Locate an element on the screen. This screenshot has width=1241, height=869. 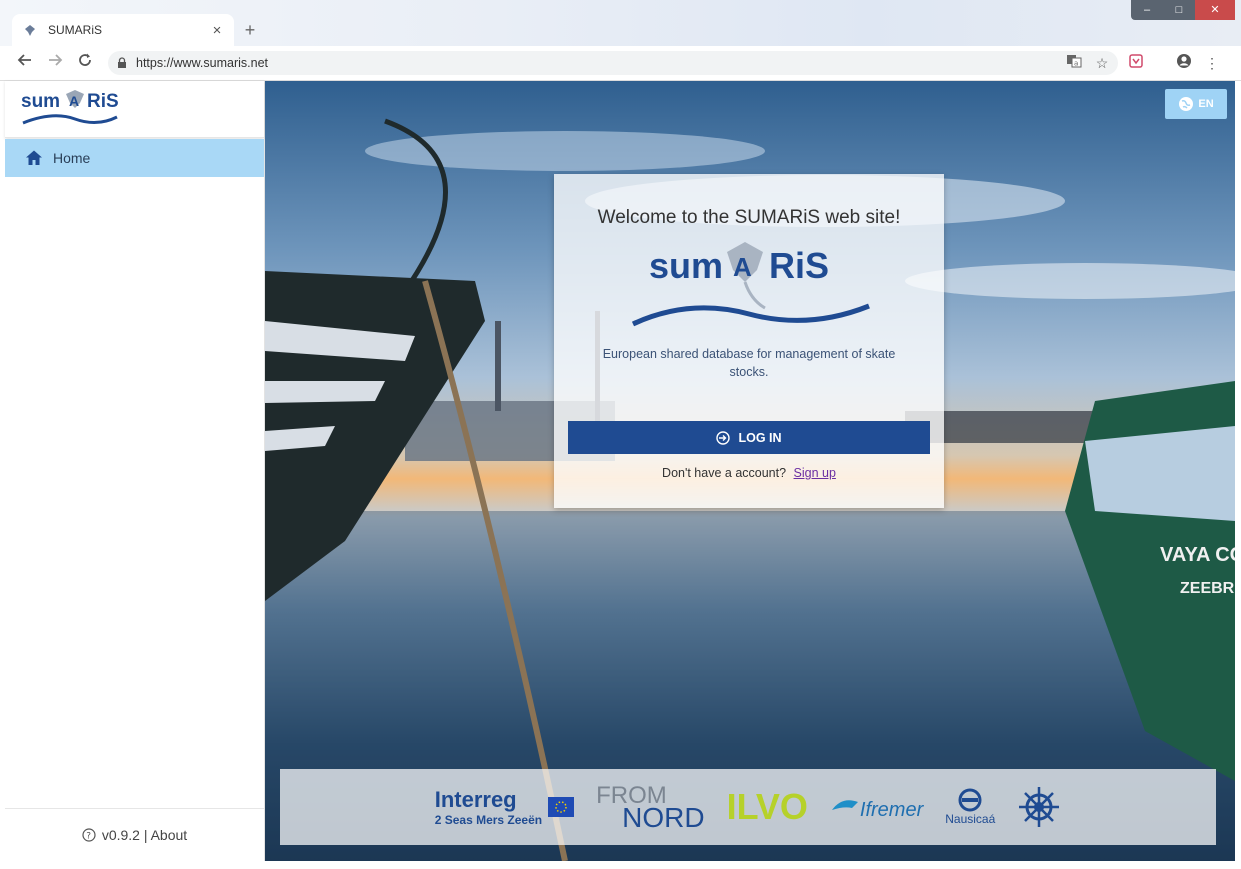
language-label: EN is located at coordinates (1206, 104).